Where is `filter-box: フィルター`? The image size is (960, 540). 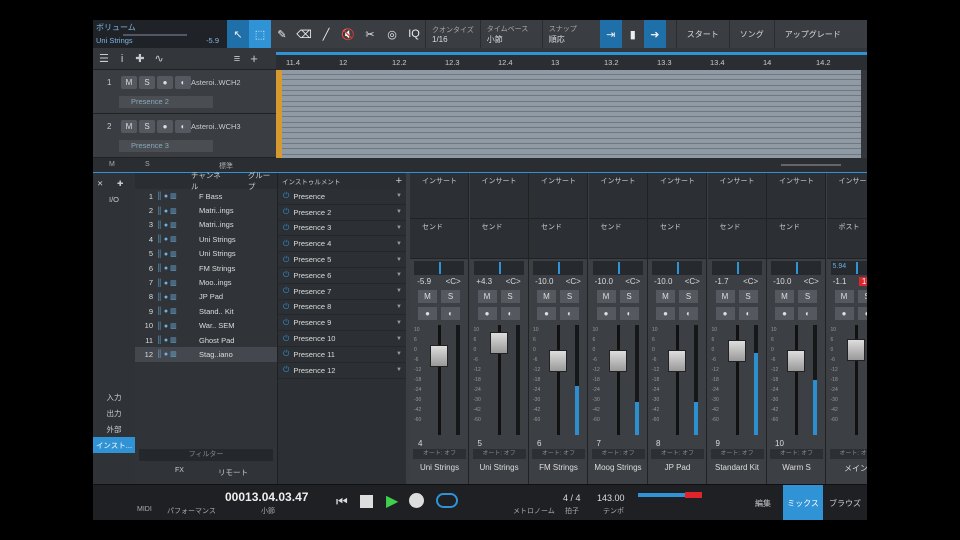
filter-box: フィルター is located at coordinates (206, 455).